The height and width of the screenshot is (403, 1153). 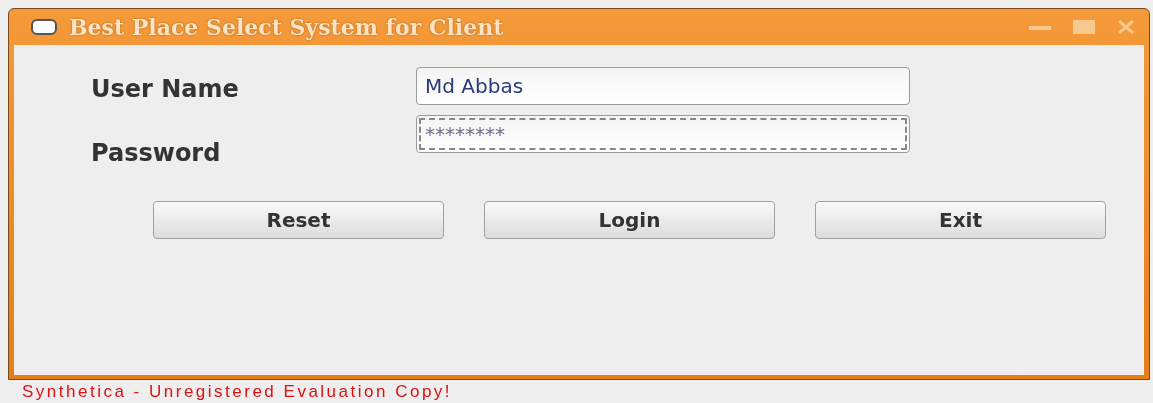 I want to click on window-icon, so click(x=44, y=27).